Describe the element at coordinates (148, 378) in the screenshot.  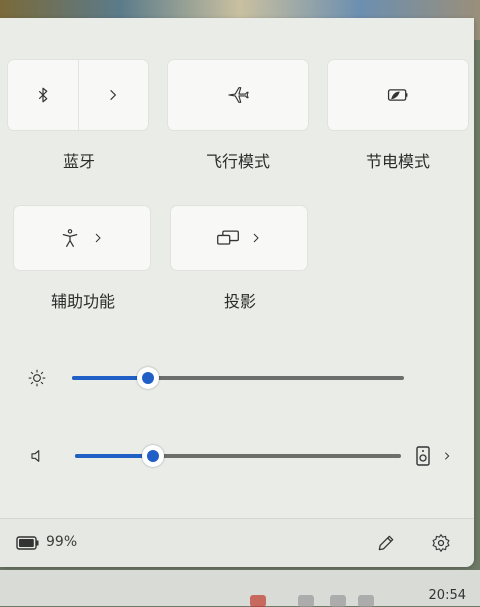
I see `brightness-slider-thumb` at that location.